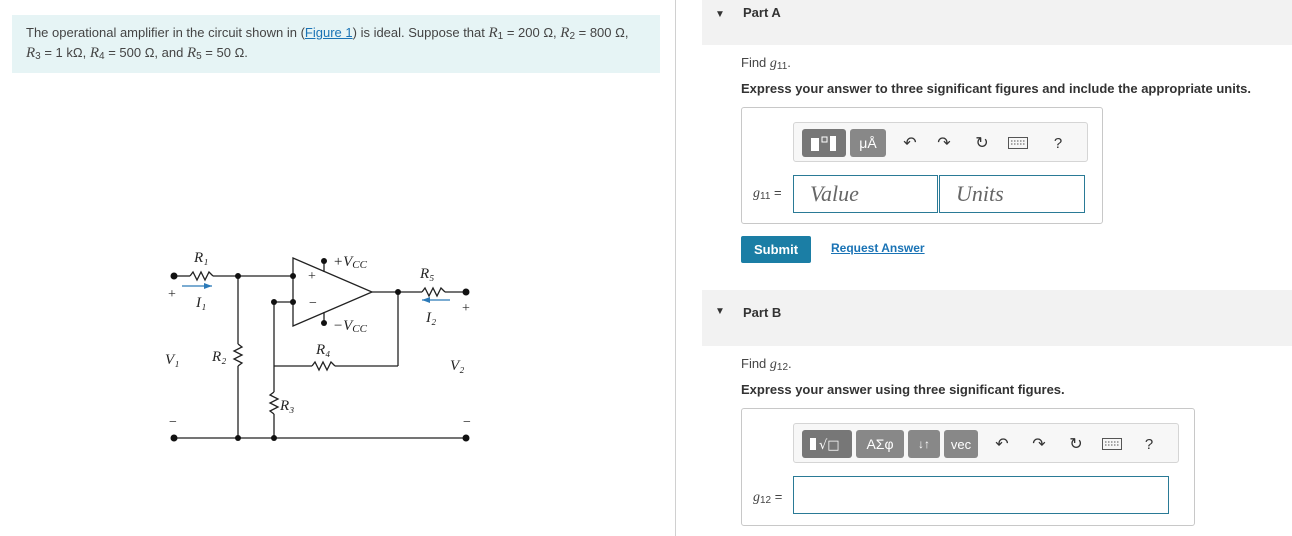 The image size is (1292, 536). Describe the element at coordinates (274, 403) in the screenshot. I see `r3-resistor` at that location.